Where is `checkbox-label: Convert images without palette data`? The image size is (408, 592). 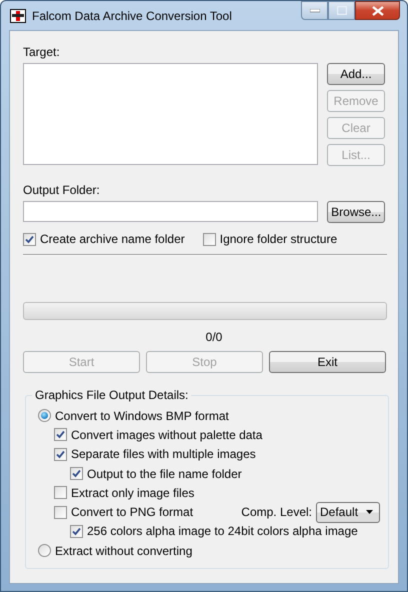 checkbox-label: Convert images without palette data is located at coordinates (166, 435).